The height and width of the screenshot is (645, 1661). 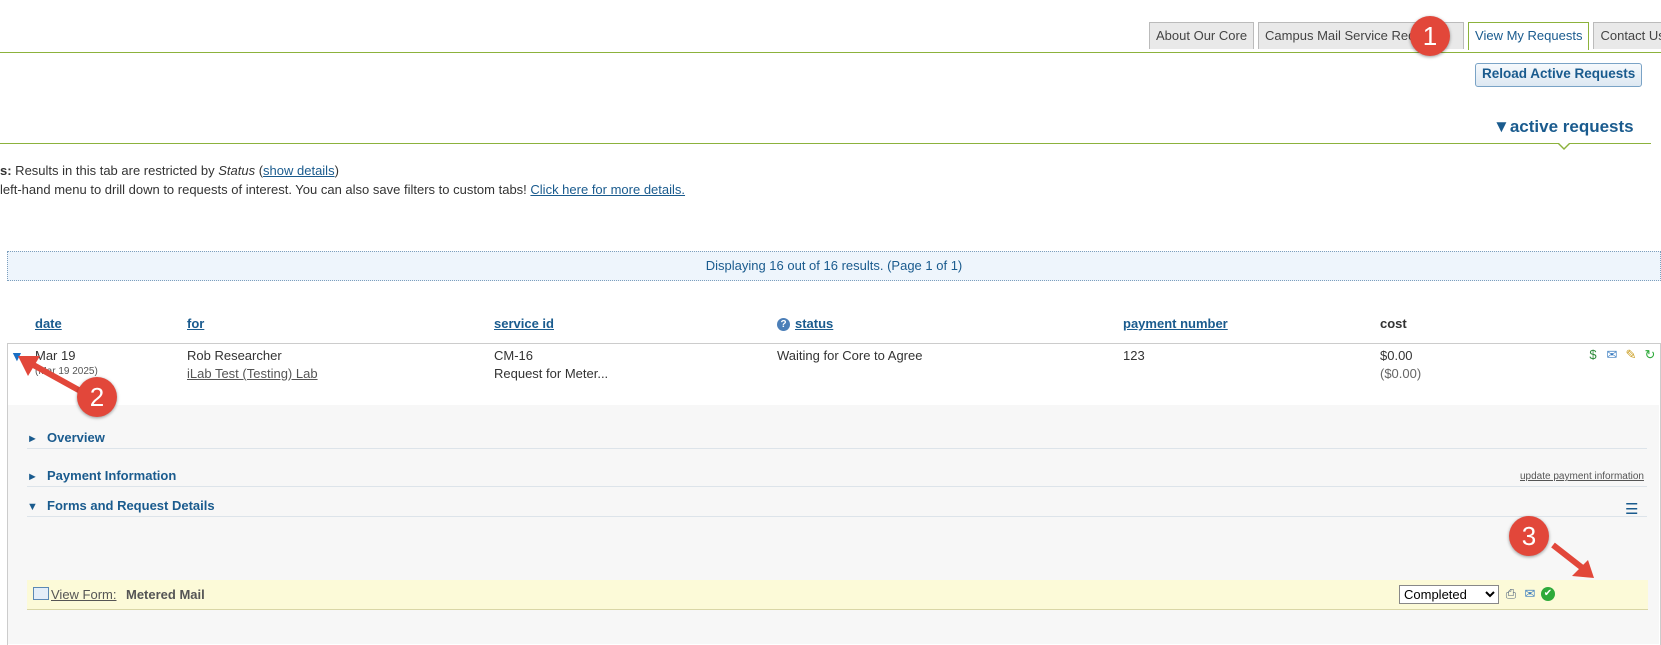 I want to click on section-forms-label: Forms and Request Details, so click(x=131, y=505).